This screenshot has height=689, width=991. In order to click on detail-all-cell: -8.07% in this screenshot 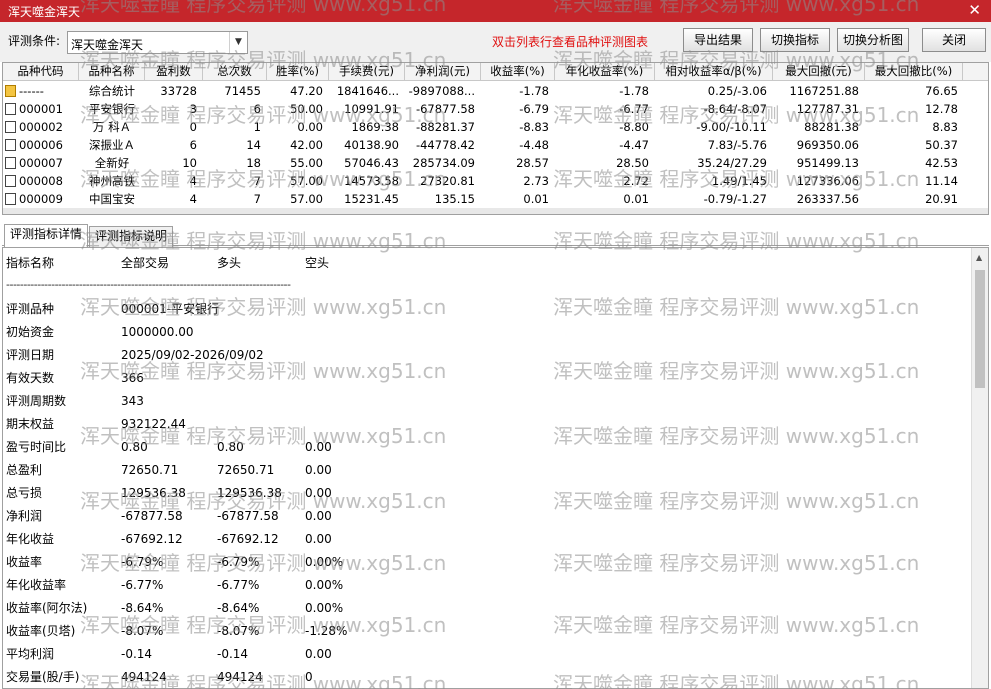, I will do `click(142, 631)`.